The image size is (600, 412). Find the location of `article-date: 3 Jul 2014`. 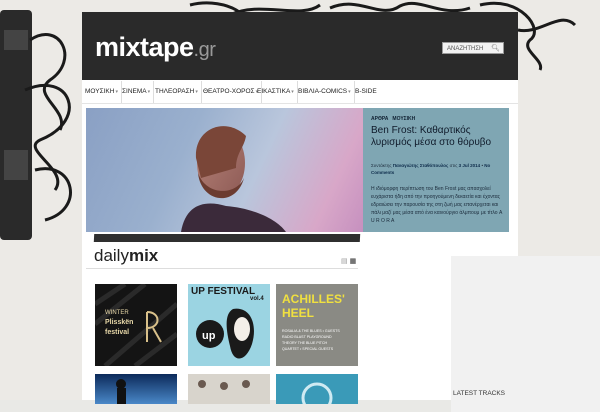

article-date: 3 Jul 2014 is located at coordinates (469, 165).